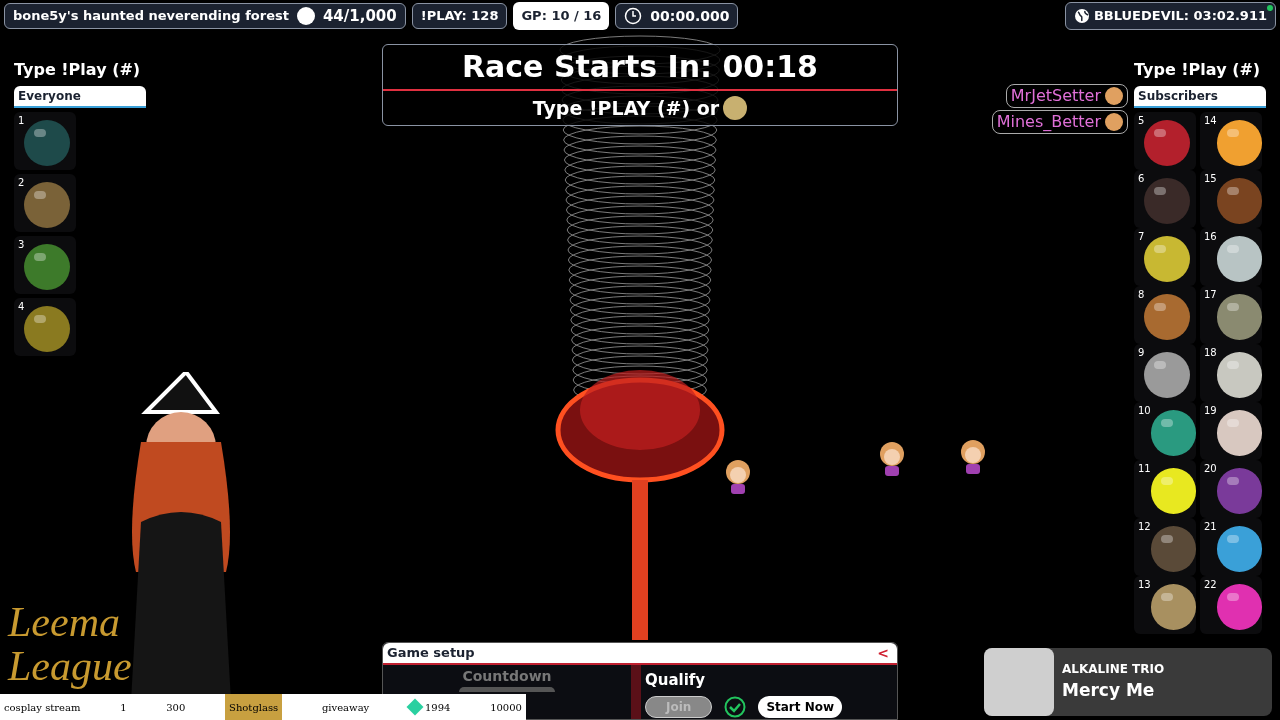 The height and width of the screenshot is (720, 1280). I want to click on song-title: Mercy Me, so click(1109, 691).